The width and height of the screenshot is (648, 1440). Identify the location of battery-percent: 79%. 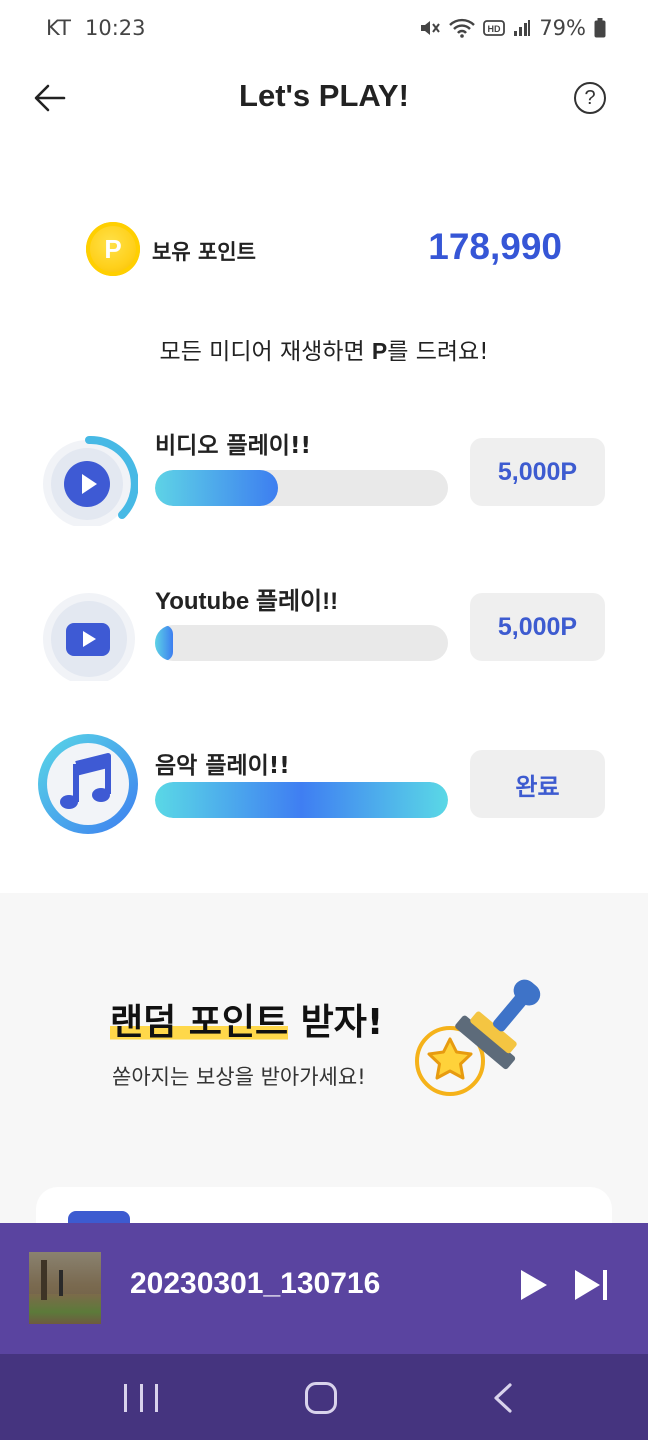
(562, 28).